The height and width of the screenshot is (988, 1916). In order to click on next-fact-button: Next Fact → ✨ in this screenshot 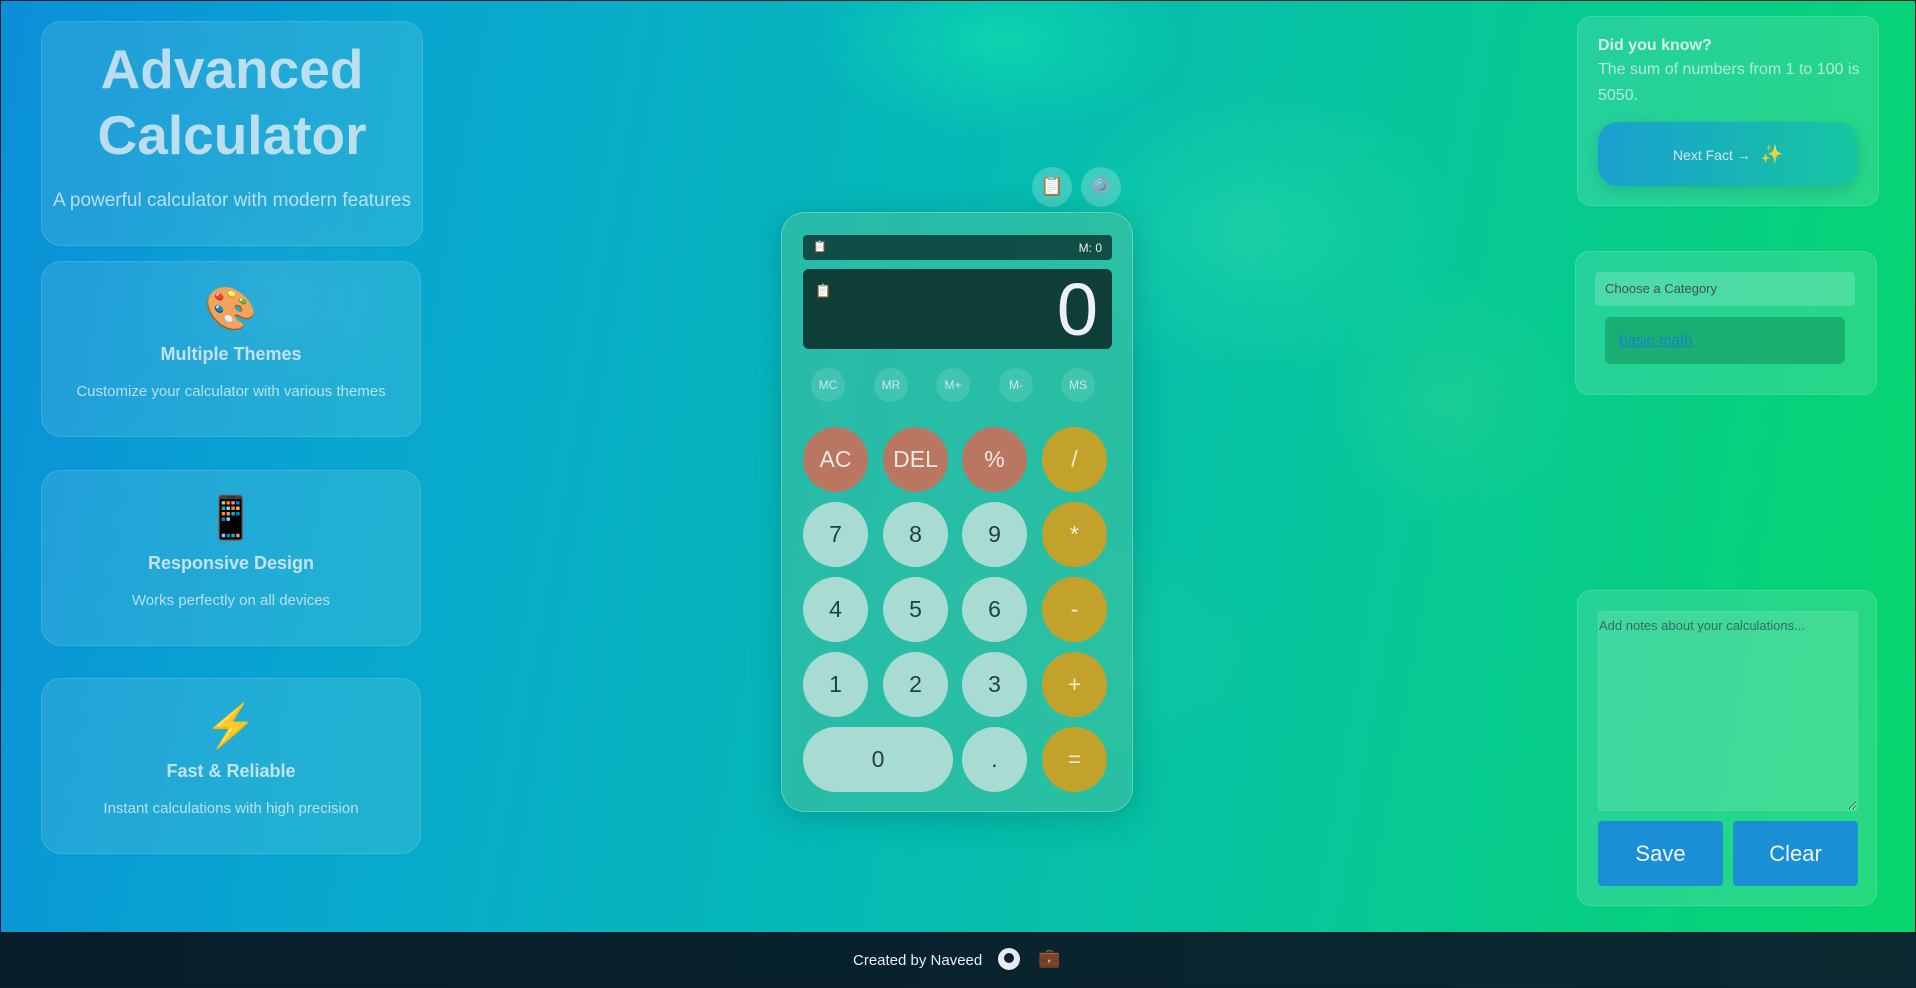, I will do `click(1728, 154)`.